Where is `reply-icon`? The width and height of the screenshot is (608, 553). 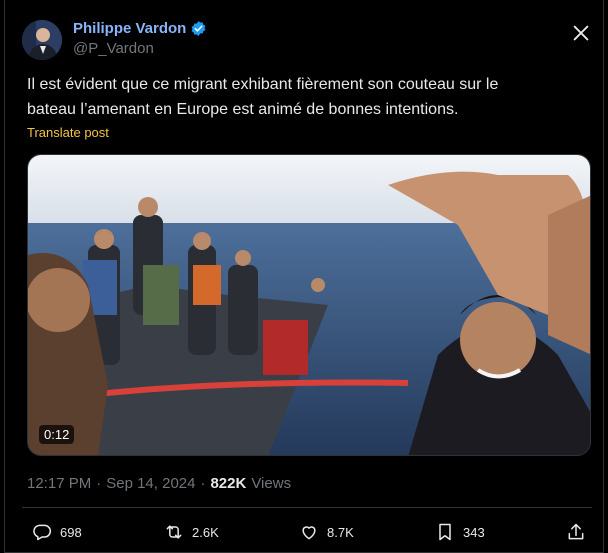
reply-icon is located at coordinates (42, 532).